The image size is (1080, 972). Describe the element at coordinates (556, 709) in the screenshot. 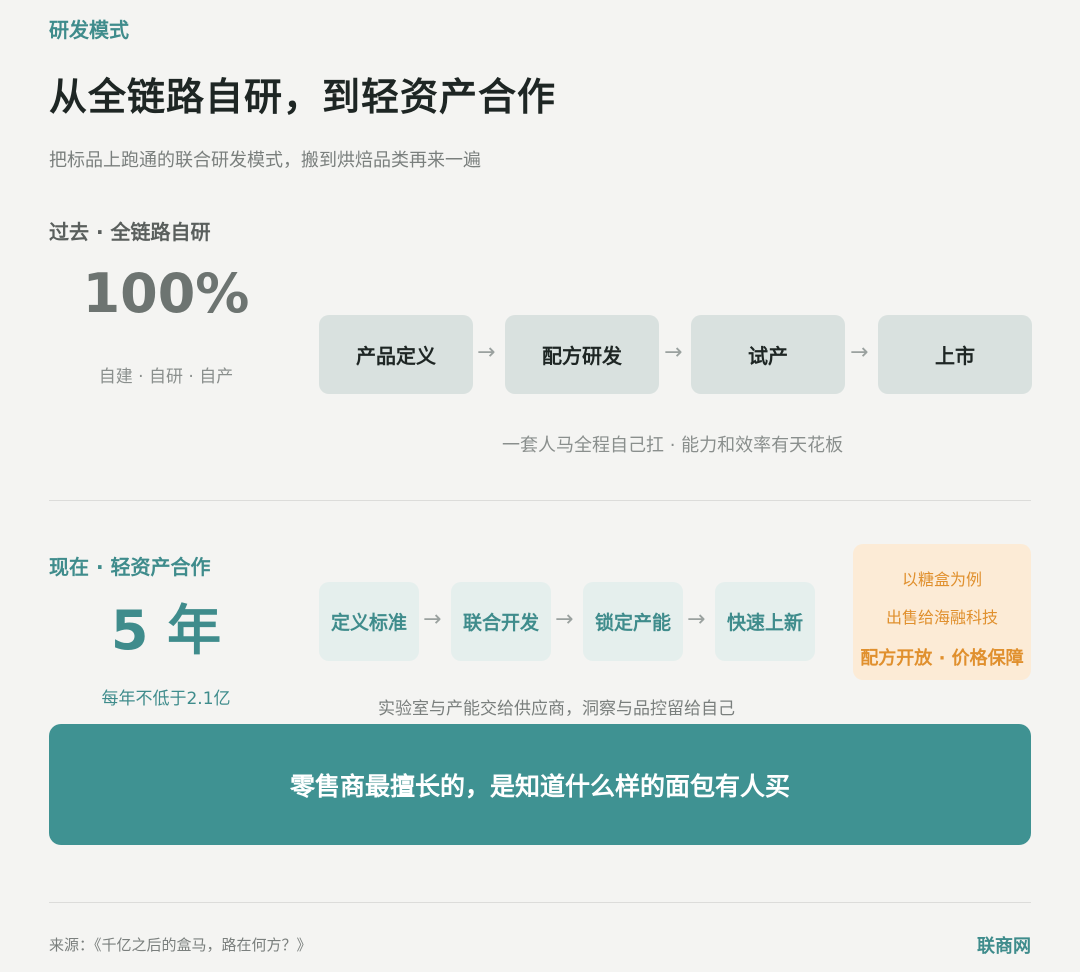

I see `now-note: 实验室与产能交给供应商，洞察与品控留给自己` at that location.